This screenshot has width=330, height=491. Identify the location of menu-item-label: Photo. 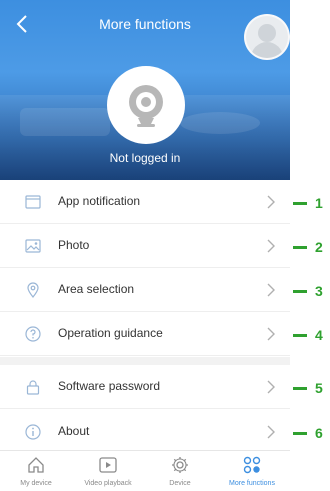
(74, 245).